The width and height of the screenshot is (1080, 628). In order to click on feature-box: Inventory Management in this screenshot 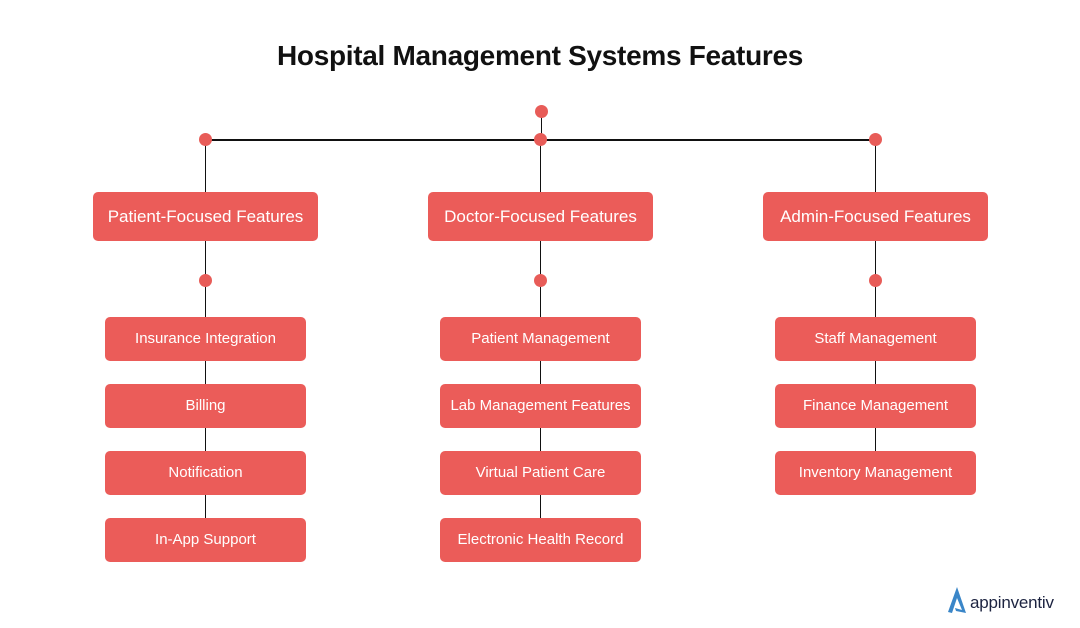, I will do `click(875, 473)`.